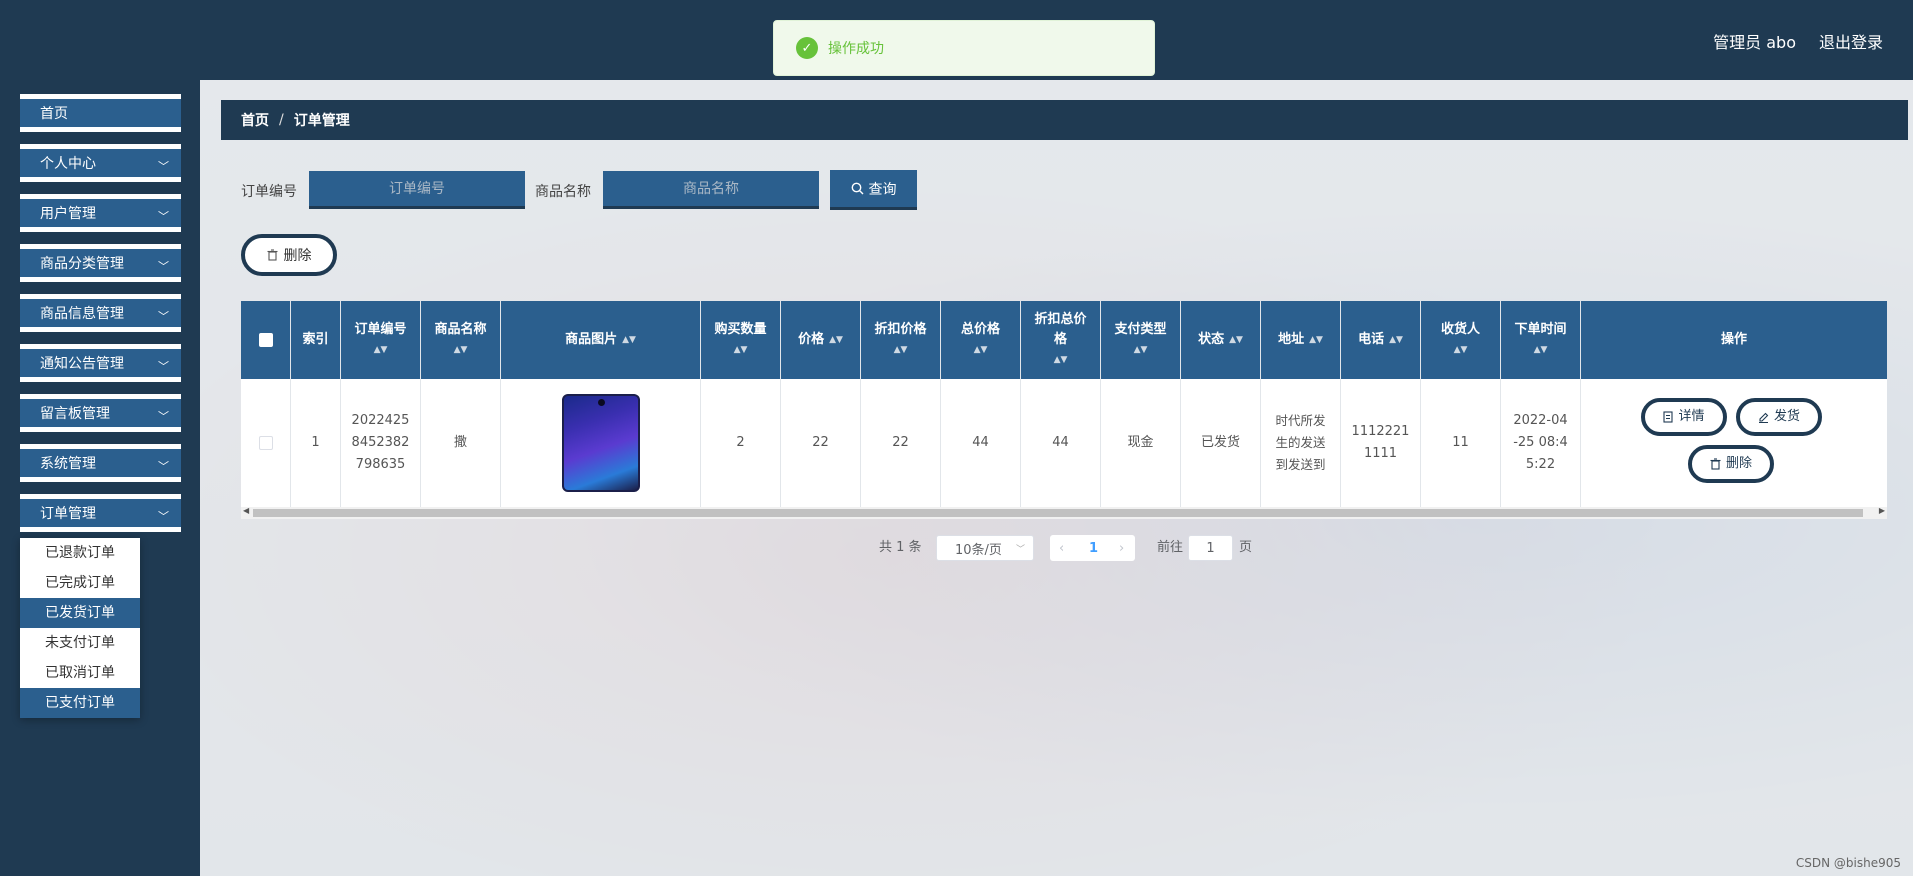  Describe the element at coordinates (80, 703) in the screenshot. I see `submenu-item-paid: 已支付订单` at that location.